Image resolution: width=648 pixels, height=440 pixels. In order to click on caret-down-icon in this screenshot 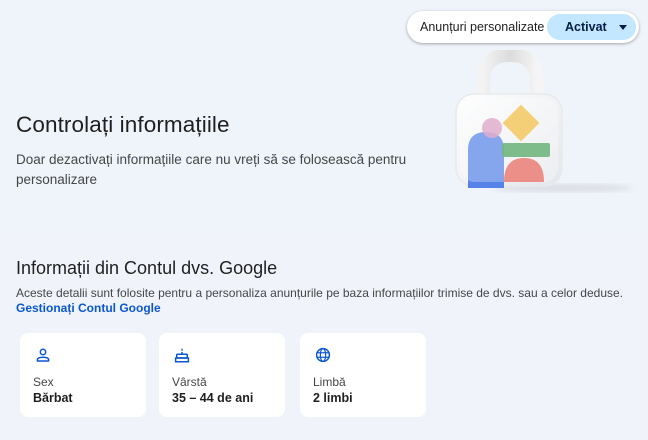, I will do `click(622, 27)`.